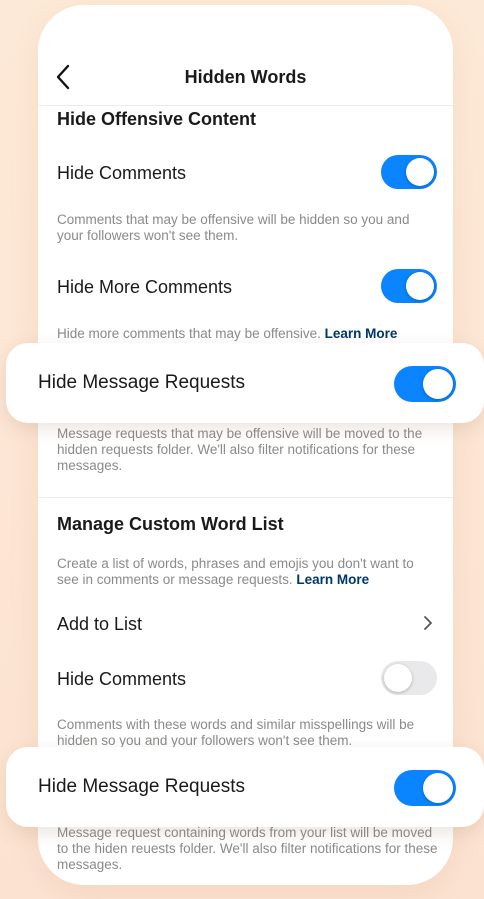  Describe the element at coordinates (428, 623) in the screenshot. I see `chevron-right-icon` at that location.